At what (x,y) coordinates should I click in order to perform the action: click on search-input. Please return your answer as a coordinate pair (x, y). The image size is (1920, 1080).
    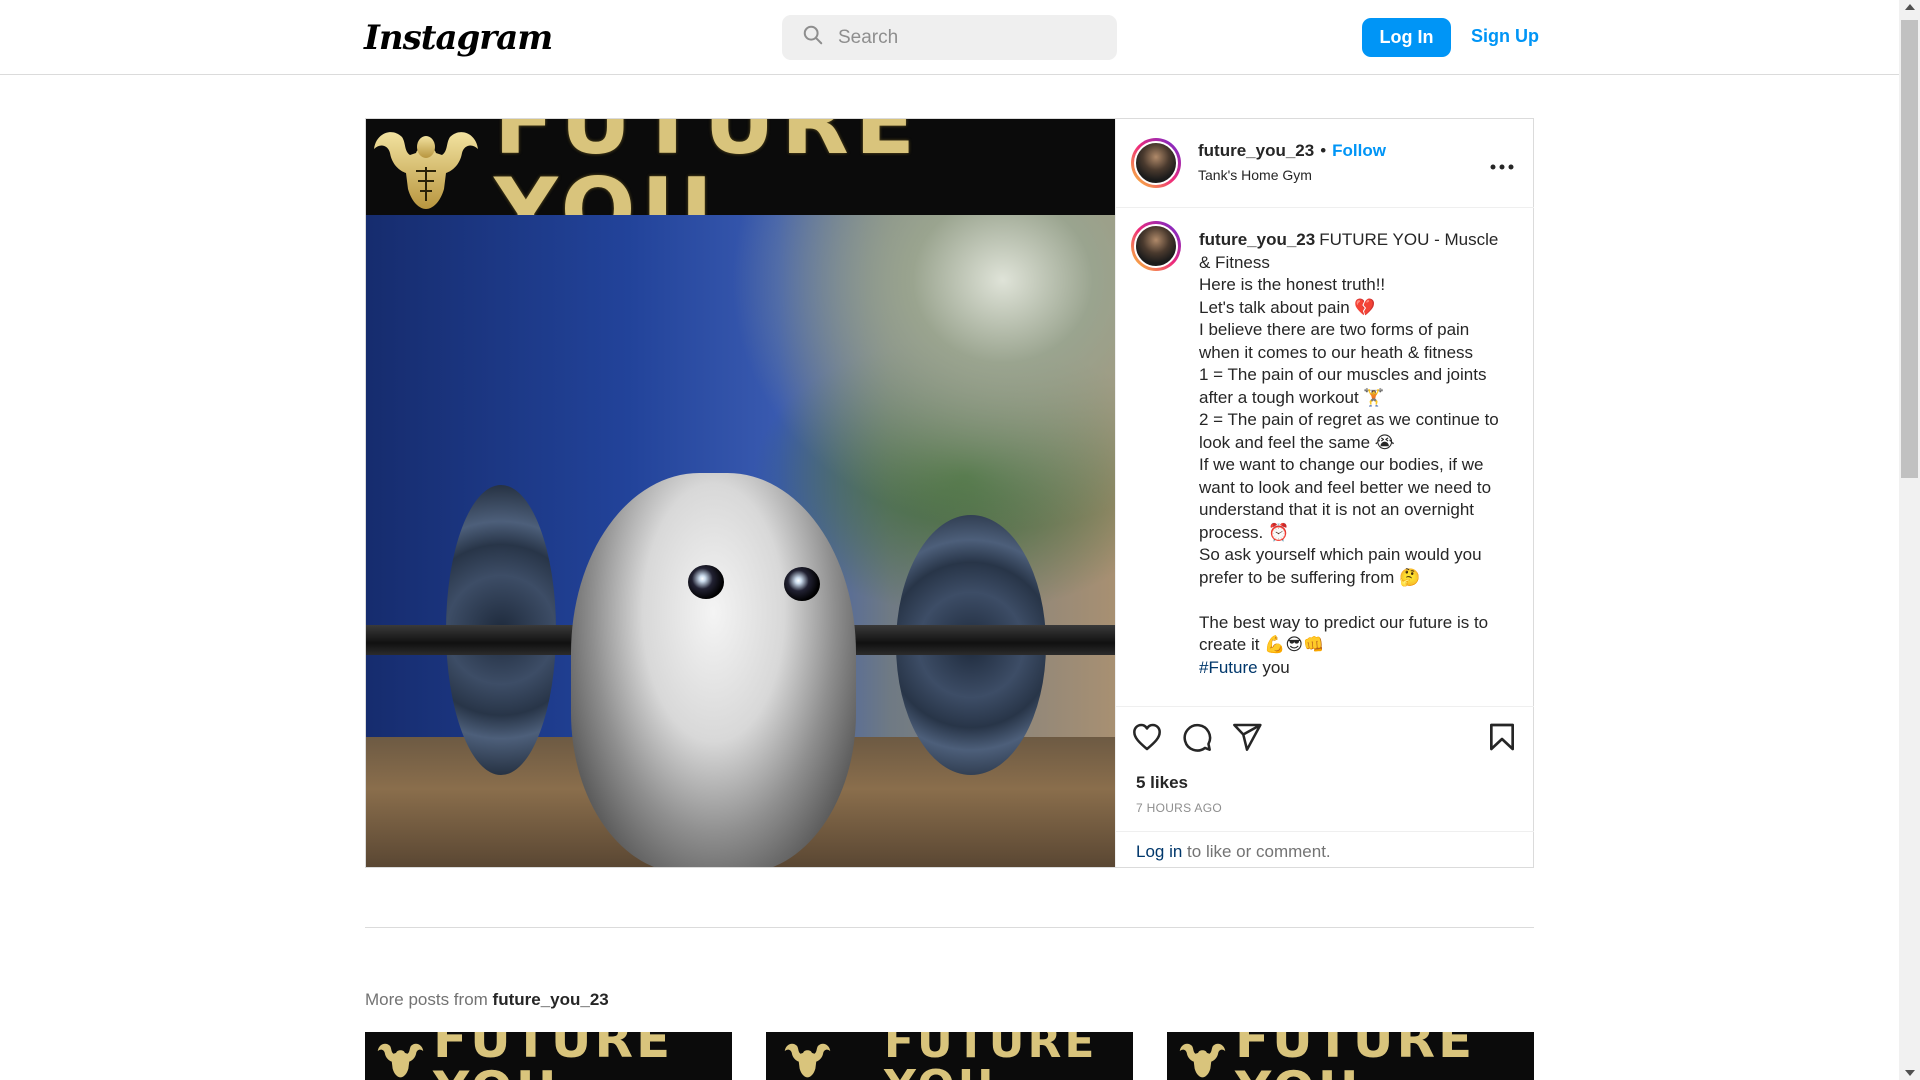
    Looking at the image, I should click on (968, 37).